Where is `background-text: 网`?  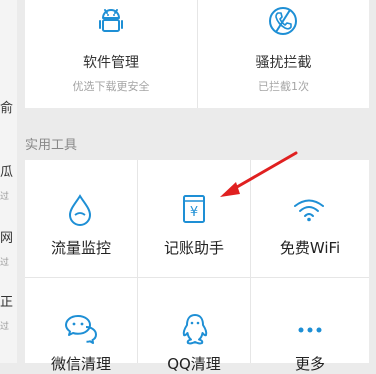 background-text: 网 is located at coordinates (7, 238).